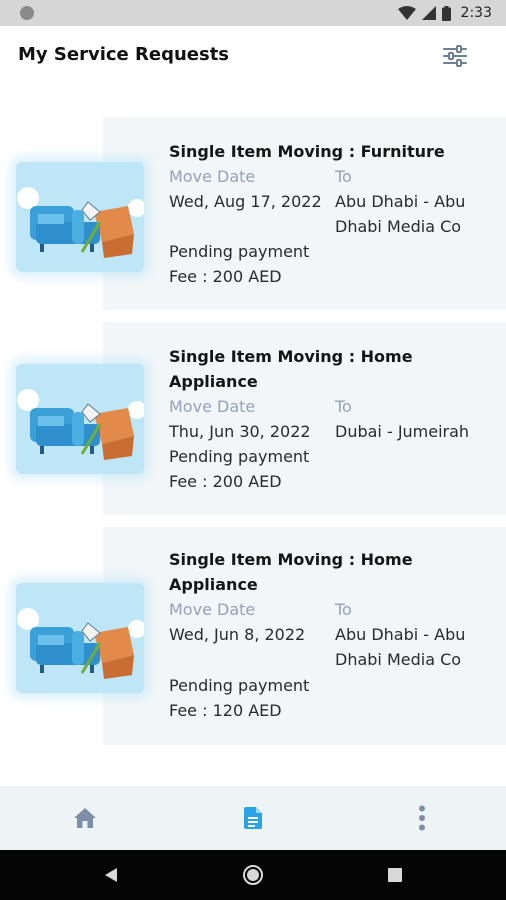  Describe the element at coordinates (124, 54) in the screenshot. I see `page-title: My Service Requests` at that location.